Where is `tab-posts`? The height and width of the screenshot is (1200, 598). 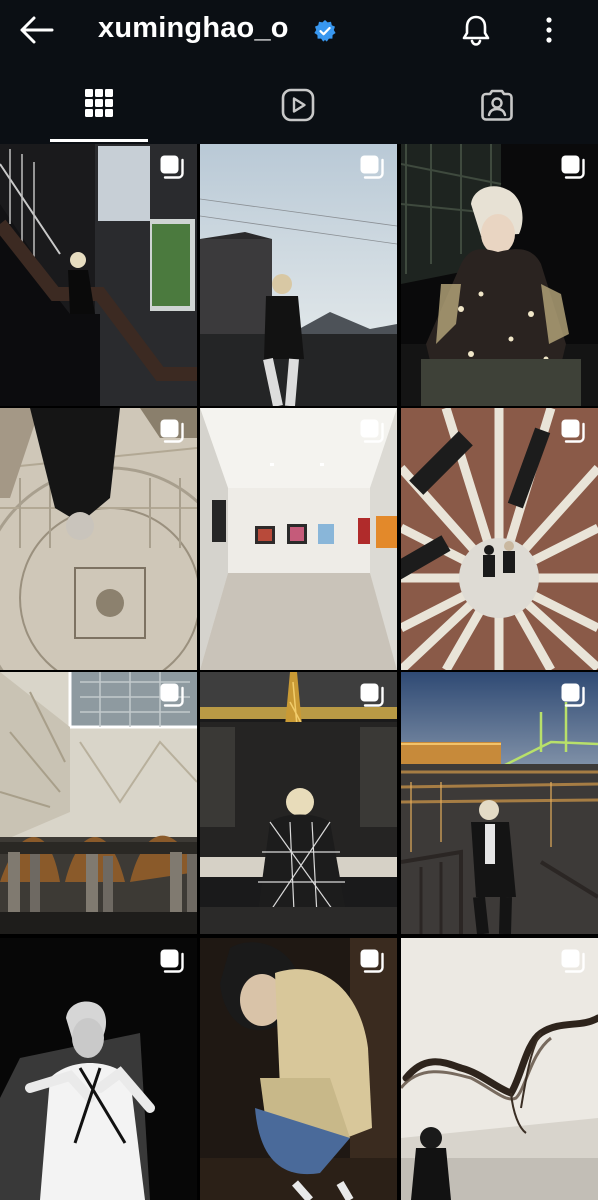 tab-posts is located at coordinates (99, 103).